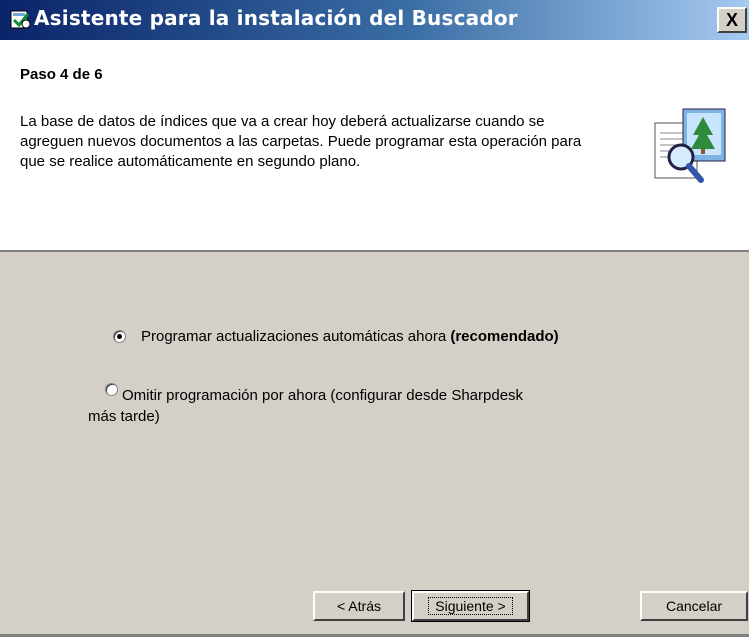 The image size is (749, 637). I want to click on radio-schedule-now, so click(119, 336).